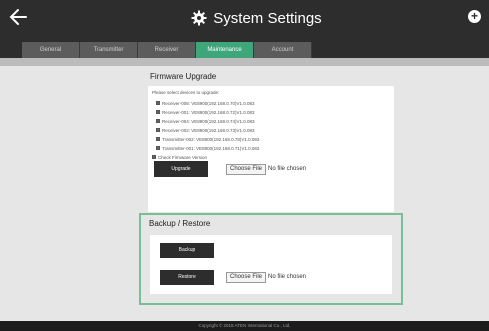 The height and width of the screenshot is (331, 489). I want to click on backup-restore-title: Backup / Restore, so click(180, 223).